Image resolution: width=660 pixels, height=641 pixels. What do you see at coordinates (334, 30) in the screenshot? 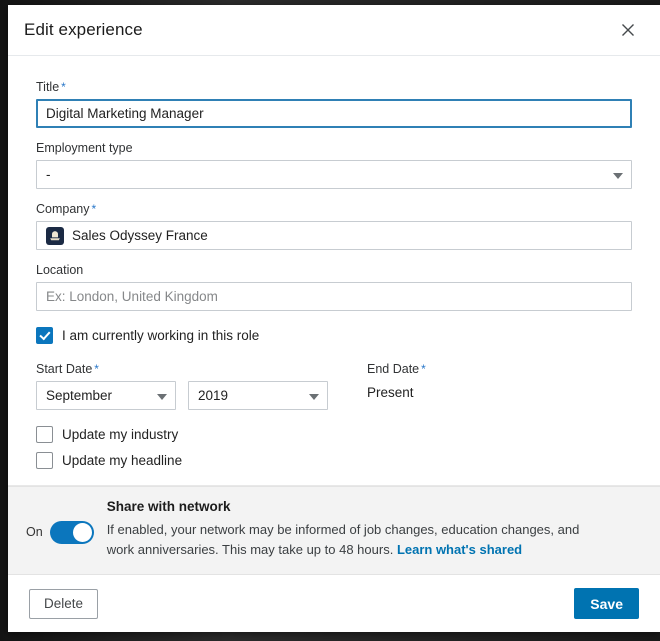
I see `modal-header: Edit experience` at bounding box center [334, 30].